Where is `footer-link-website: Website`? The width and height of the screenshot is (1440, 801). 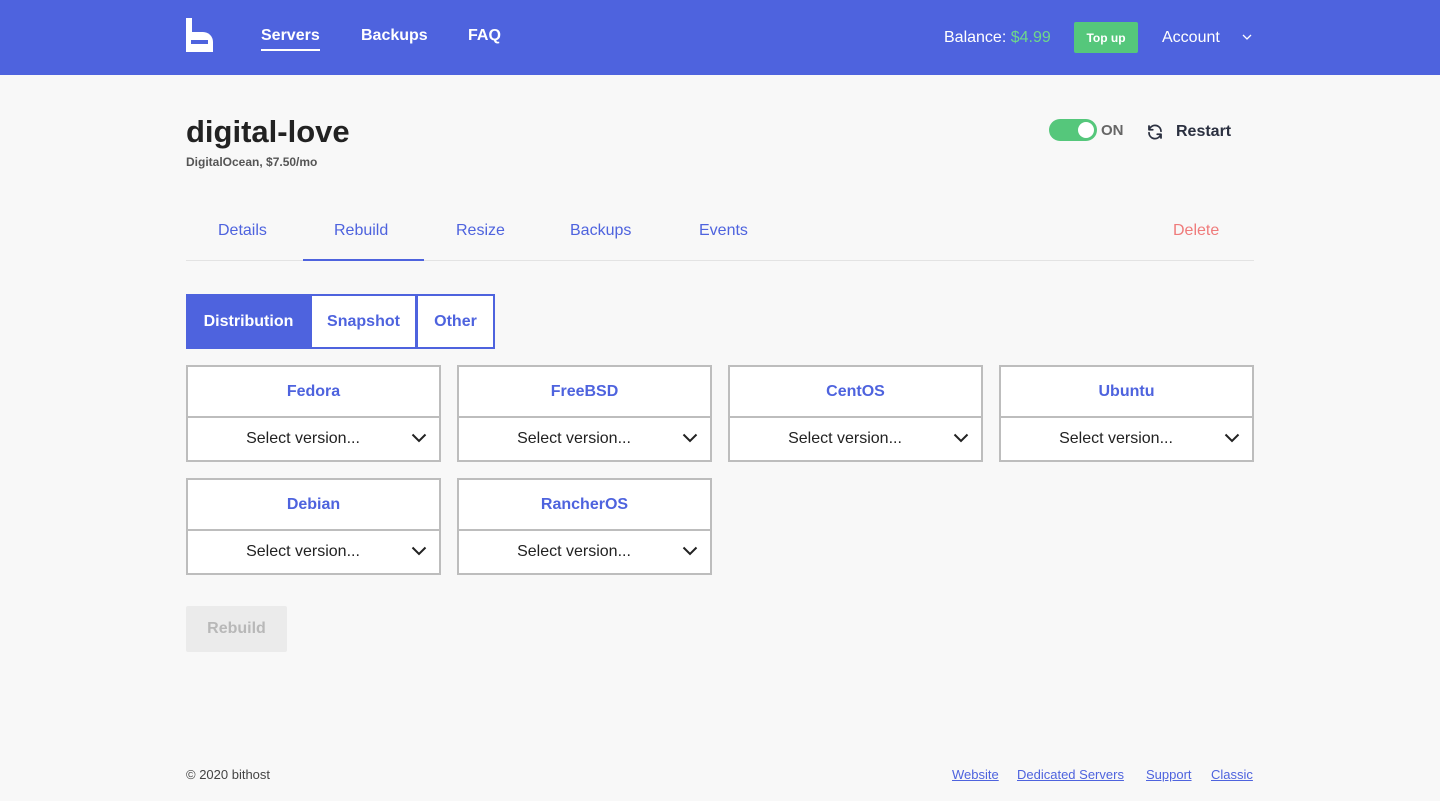
footer-link-website: Website is located at coordinates (975, 775).